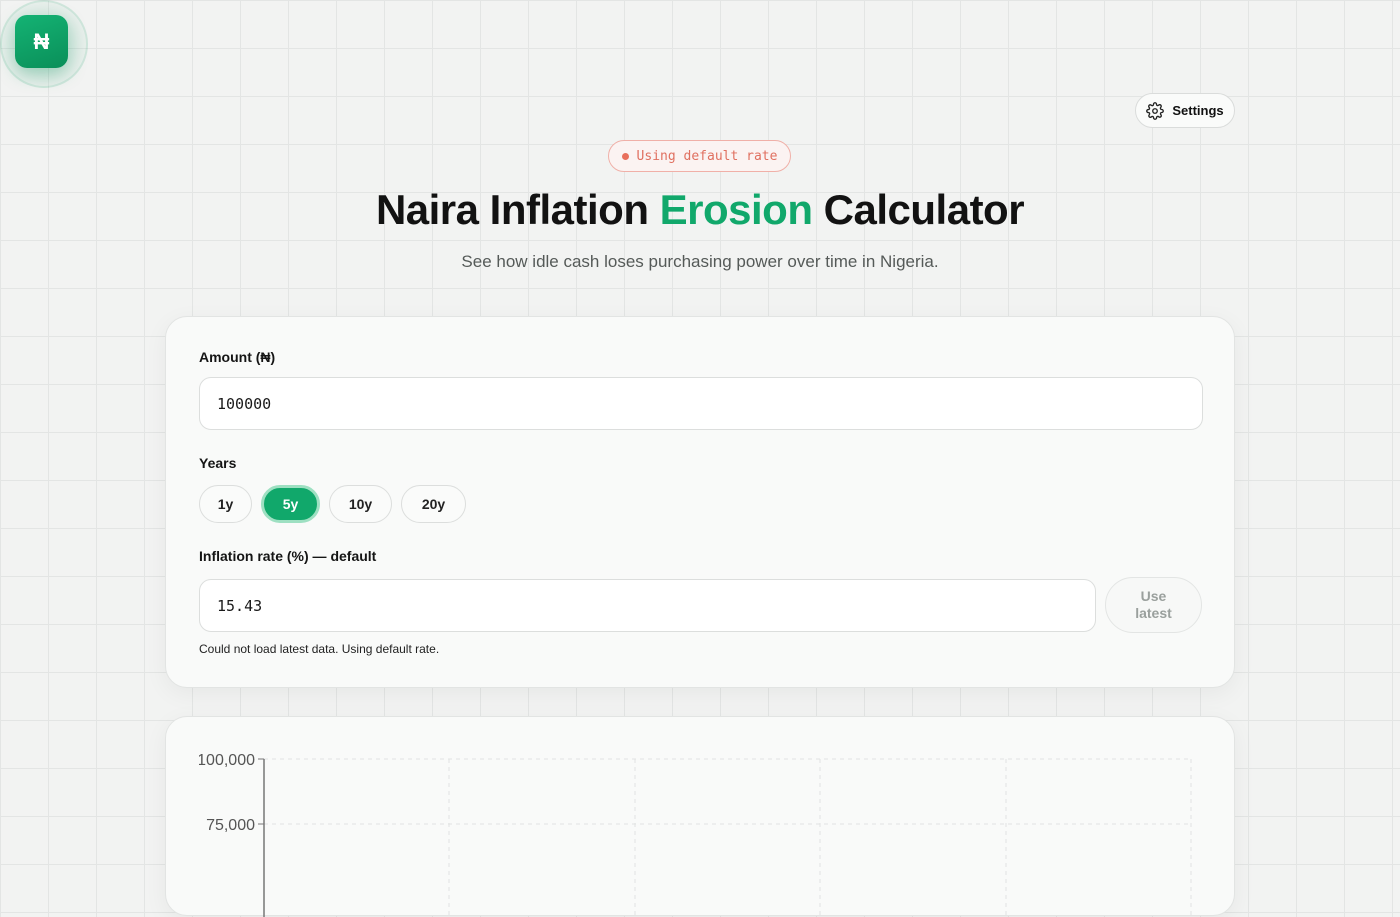 The height and width of the screenshot is (917, 1400). What do you see at coordinates (360, 504) in the screenshot?
I see `years-chip-10y: 10y` at bounding box center [360, 504].